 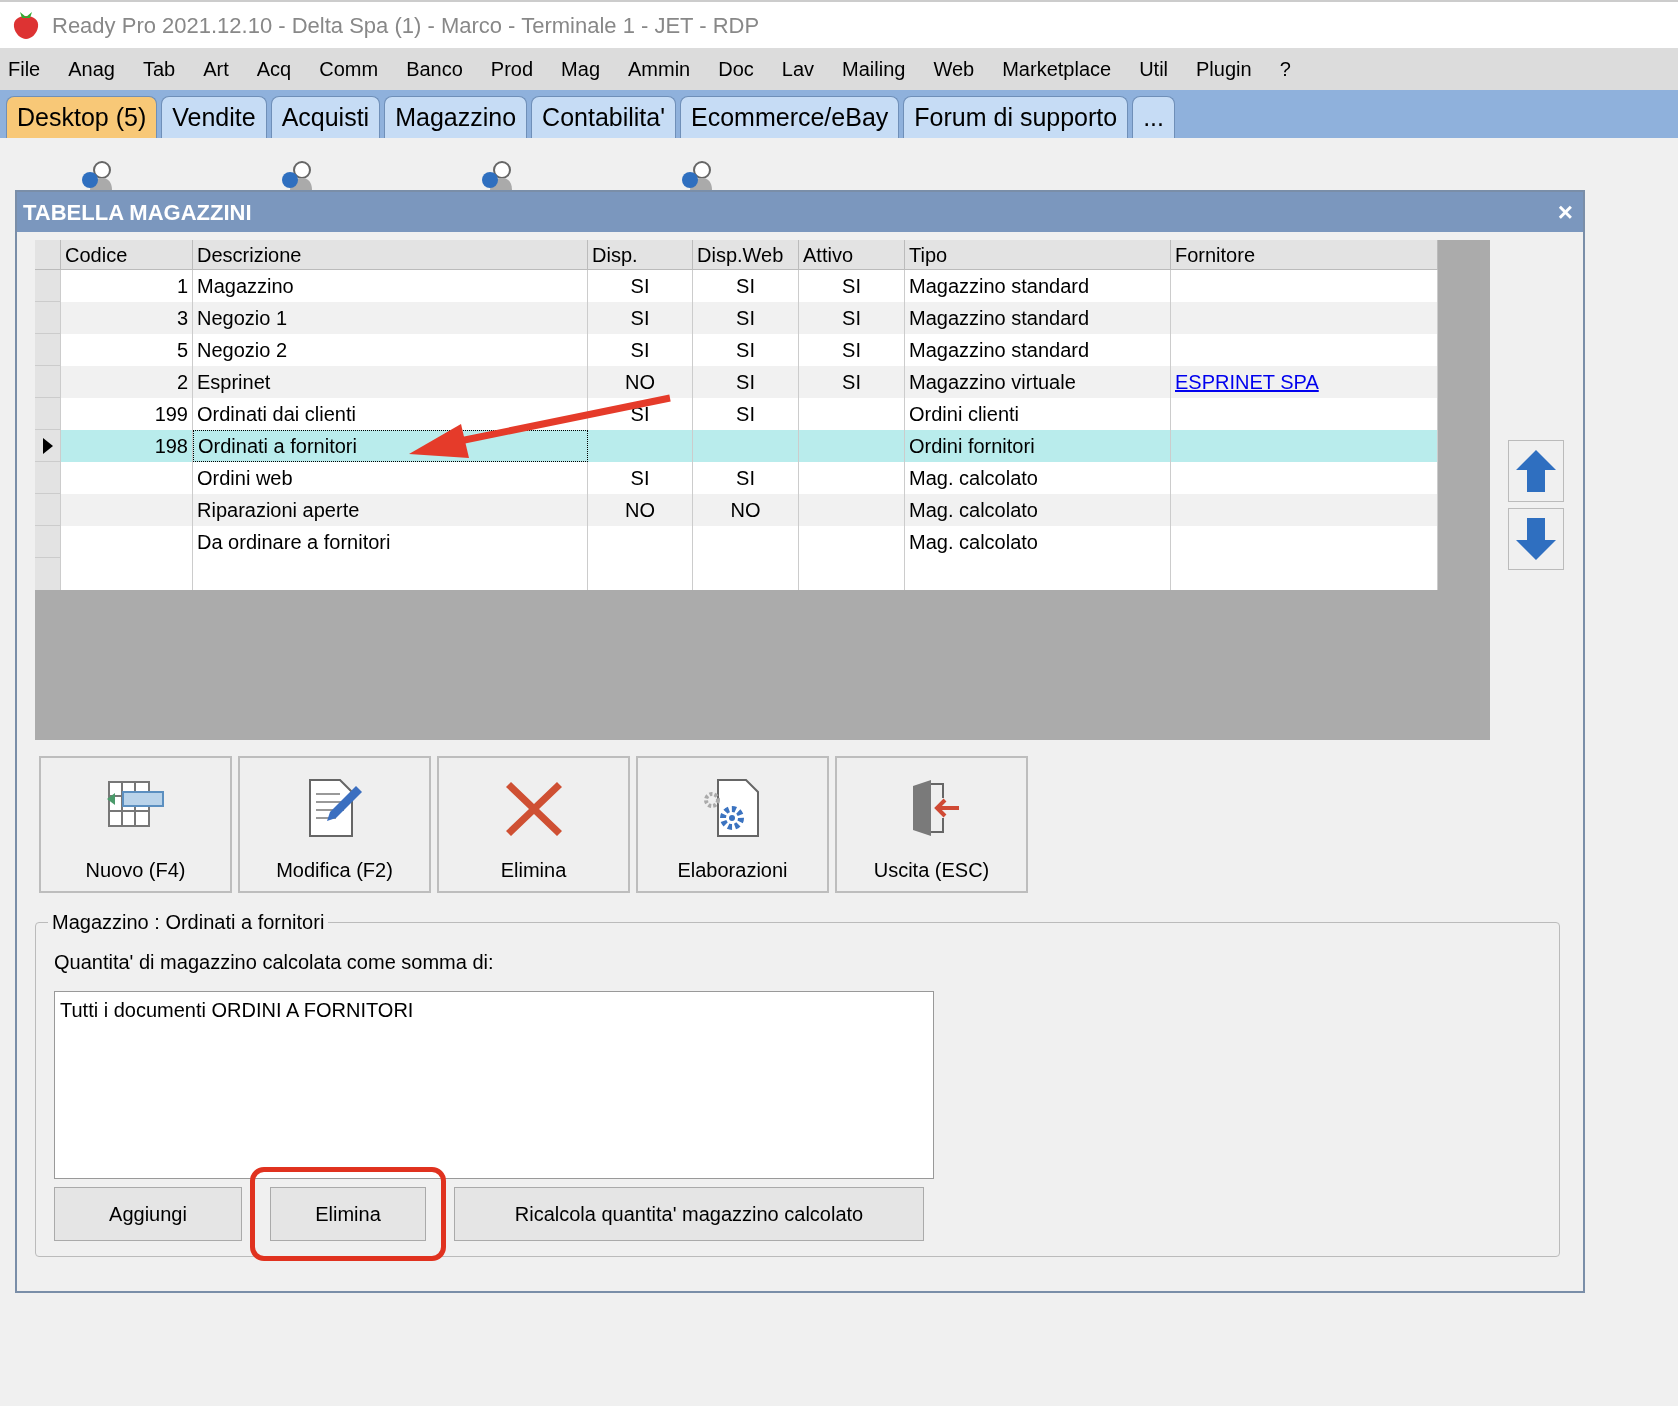 I want to click on header-corner, so click(x=48, y=255).